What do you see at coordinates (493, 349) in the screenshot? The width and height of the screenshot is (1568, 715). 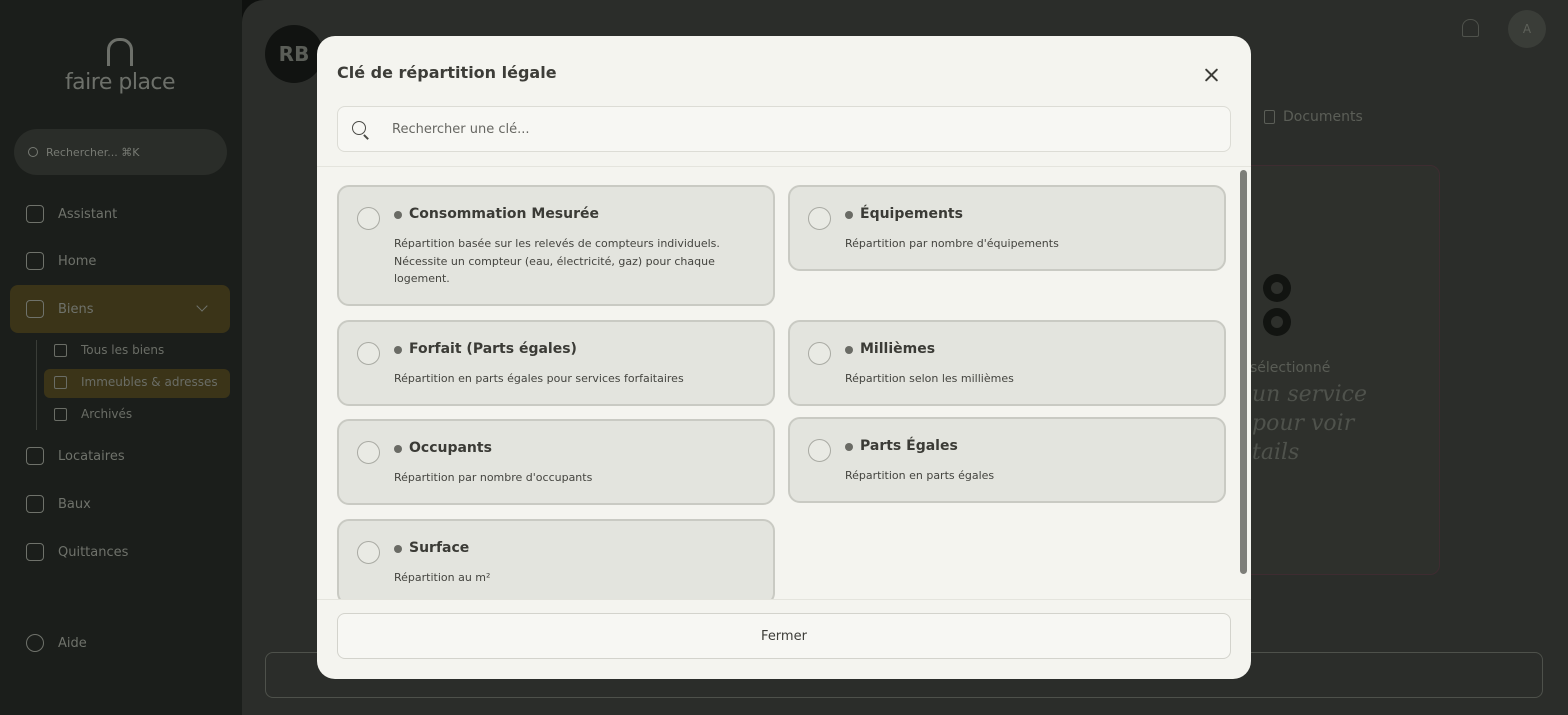 I see `option-title: Forfait (Parts égales)` at bounding box center [493, 349].